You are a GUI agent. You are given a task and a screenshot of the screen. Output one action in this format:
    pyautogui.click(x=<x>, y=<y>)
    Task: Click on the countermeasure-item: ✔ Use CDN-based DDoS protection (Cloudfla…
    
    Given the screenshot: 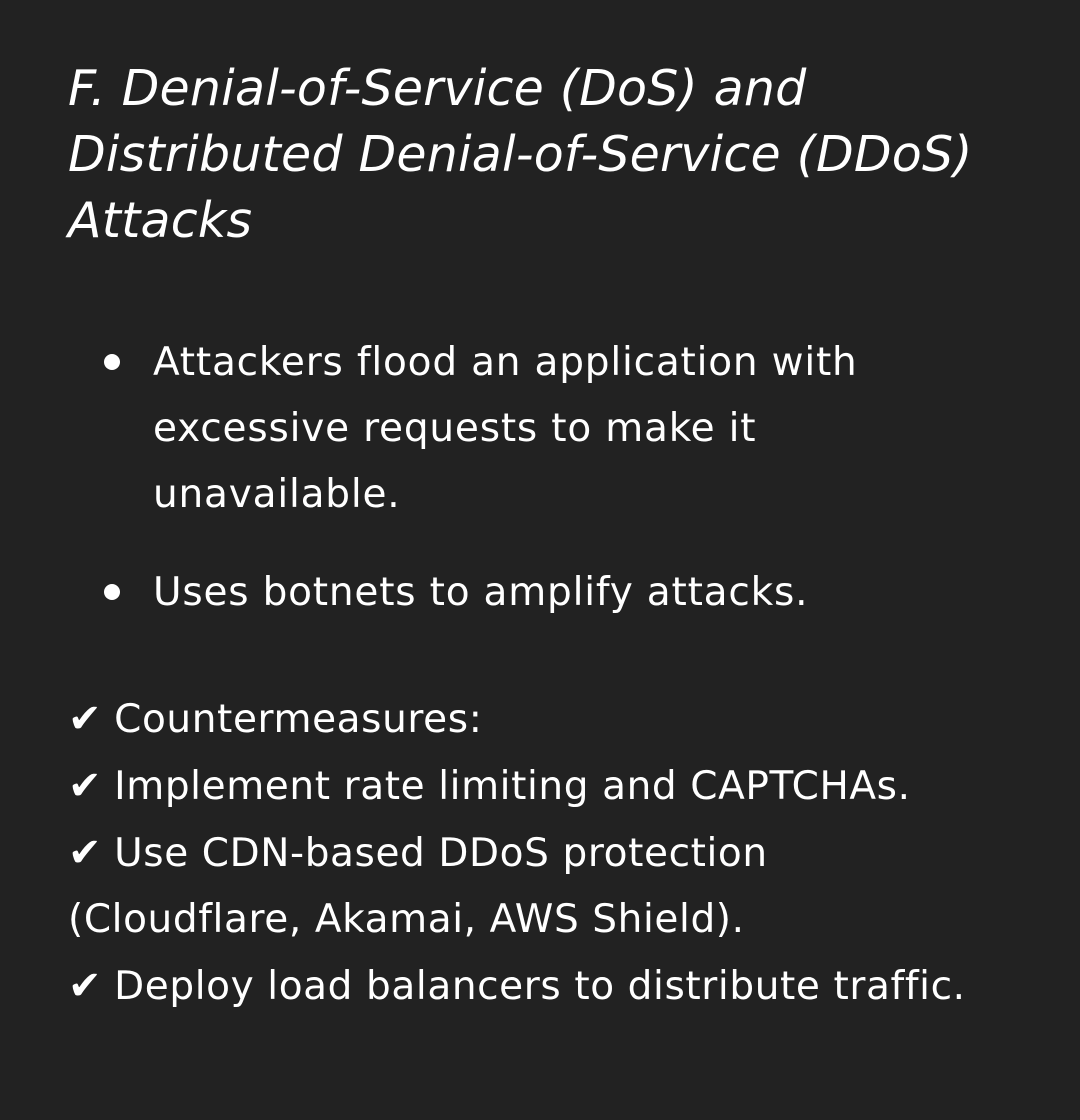 What is the action you would take?
    pyautogui.click(x=539, y=886)
    